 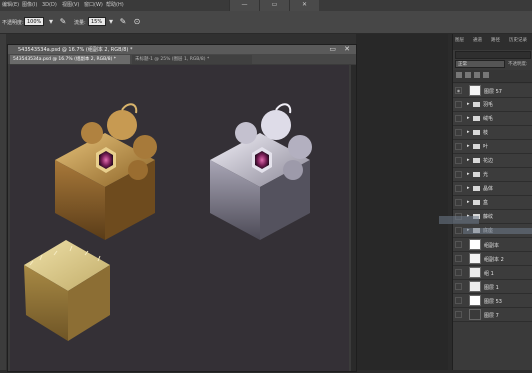 I want to click on layer-row: 组副本, so click(x=492, y=245).